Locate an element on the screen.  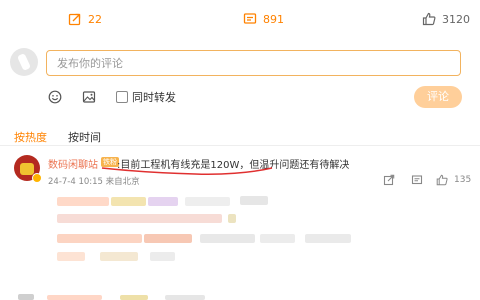
tab-sort-time: 按时间 is located at coordinates (84, 137).